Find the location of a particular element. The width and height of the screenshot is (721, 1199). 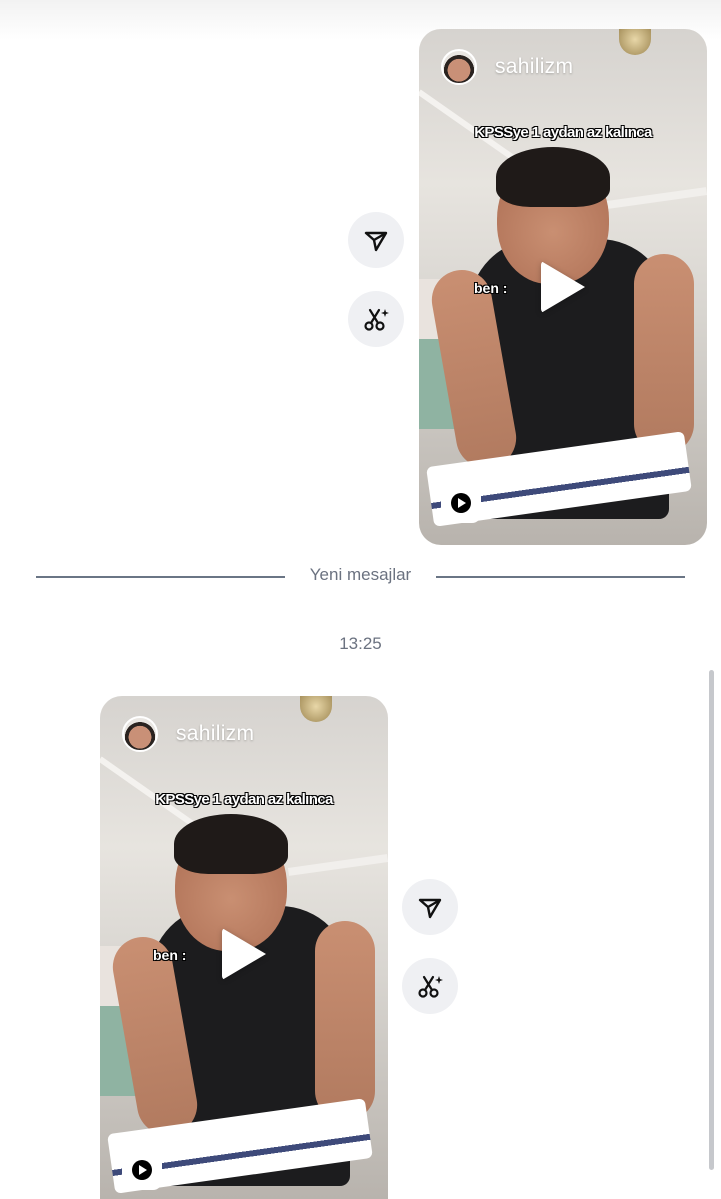

new-messages-label: Yeni mesajlar is located at coordinates (360, 574).